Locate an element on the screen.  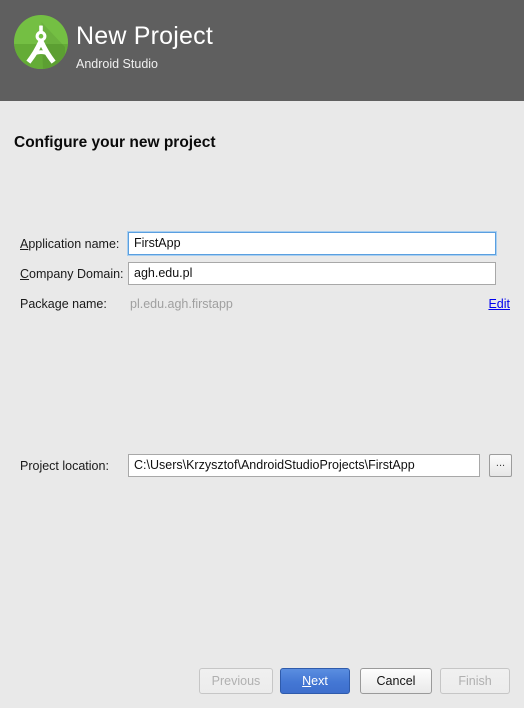
row-company-domain: Company Domain: agh.edu.pl is located at coordinates (262, 274).